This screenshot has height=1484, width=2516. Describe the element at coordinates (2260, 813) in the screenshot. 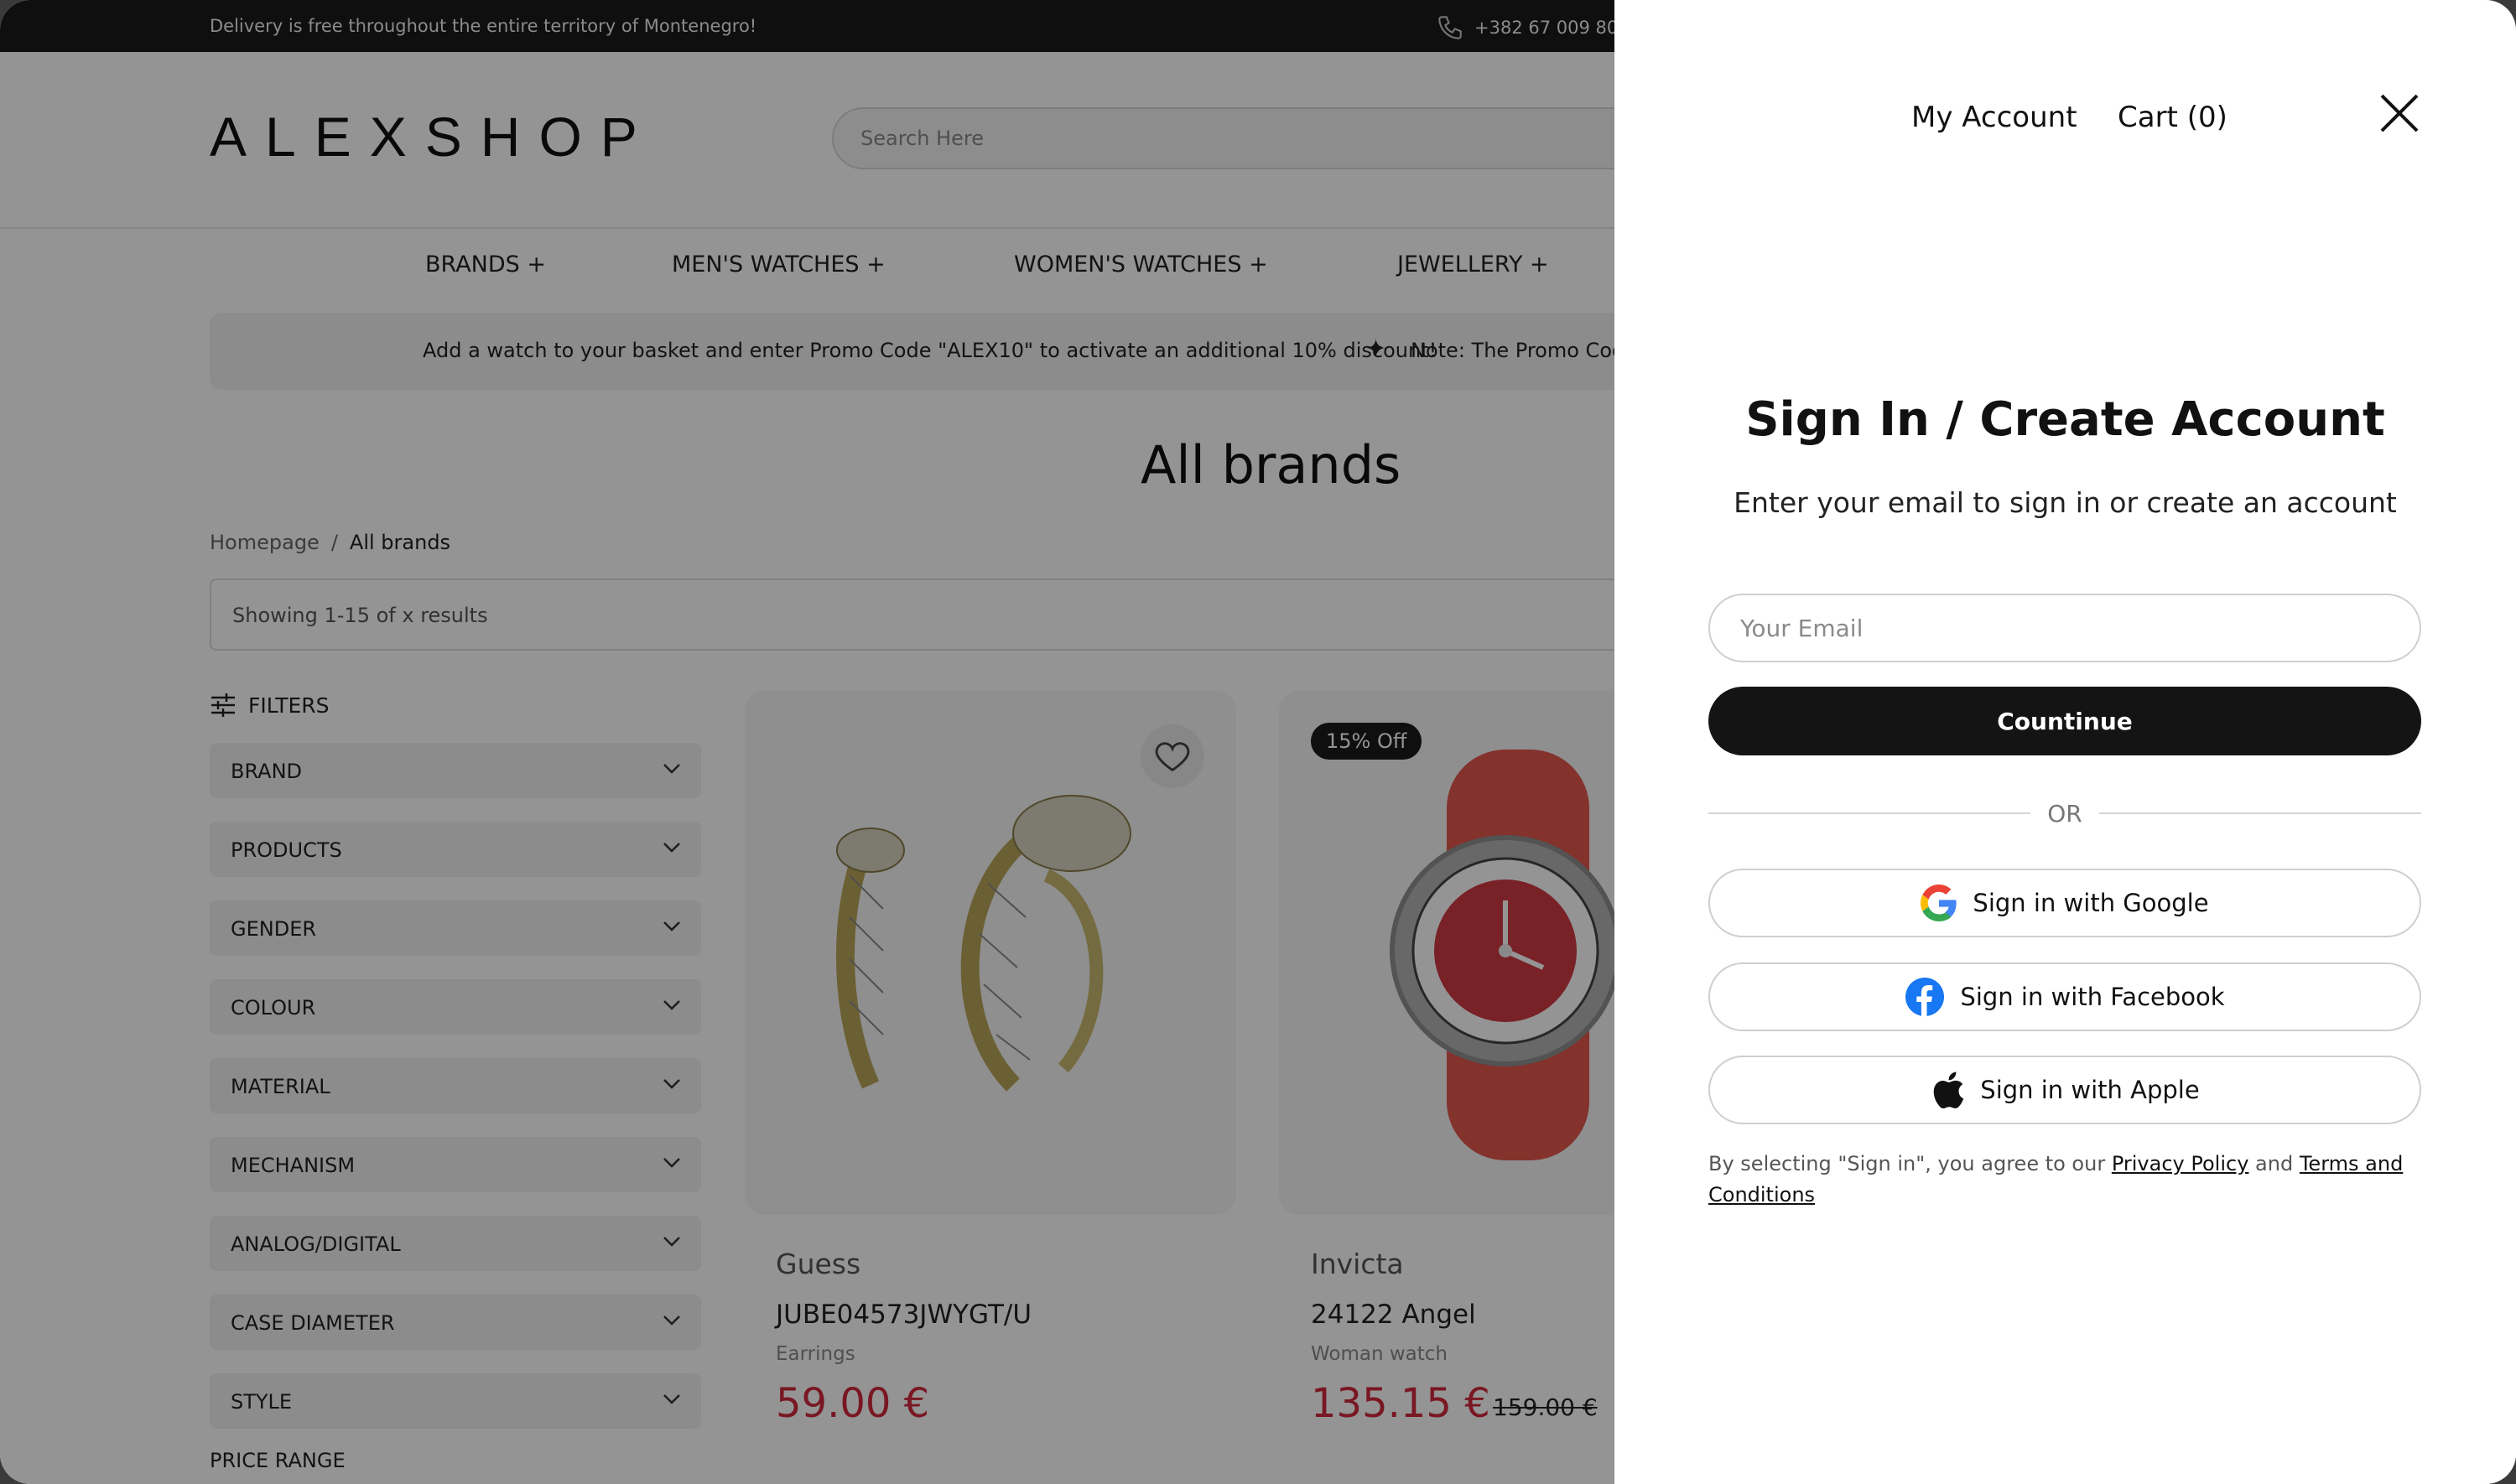

I see `divider-line` at that location.